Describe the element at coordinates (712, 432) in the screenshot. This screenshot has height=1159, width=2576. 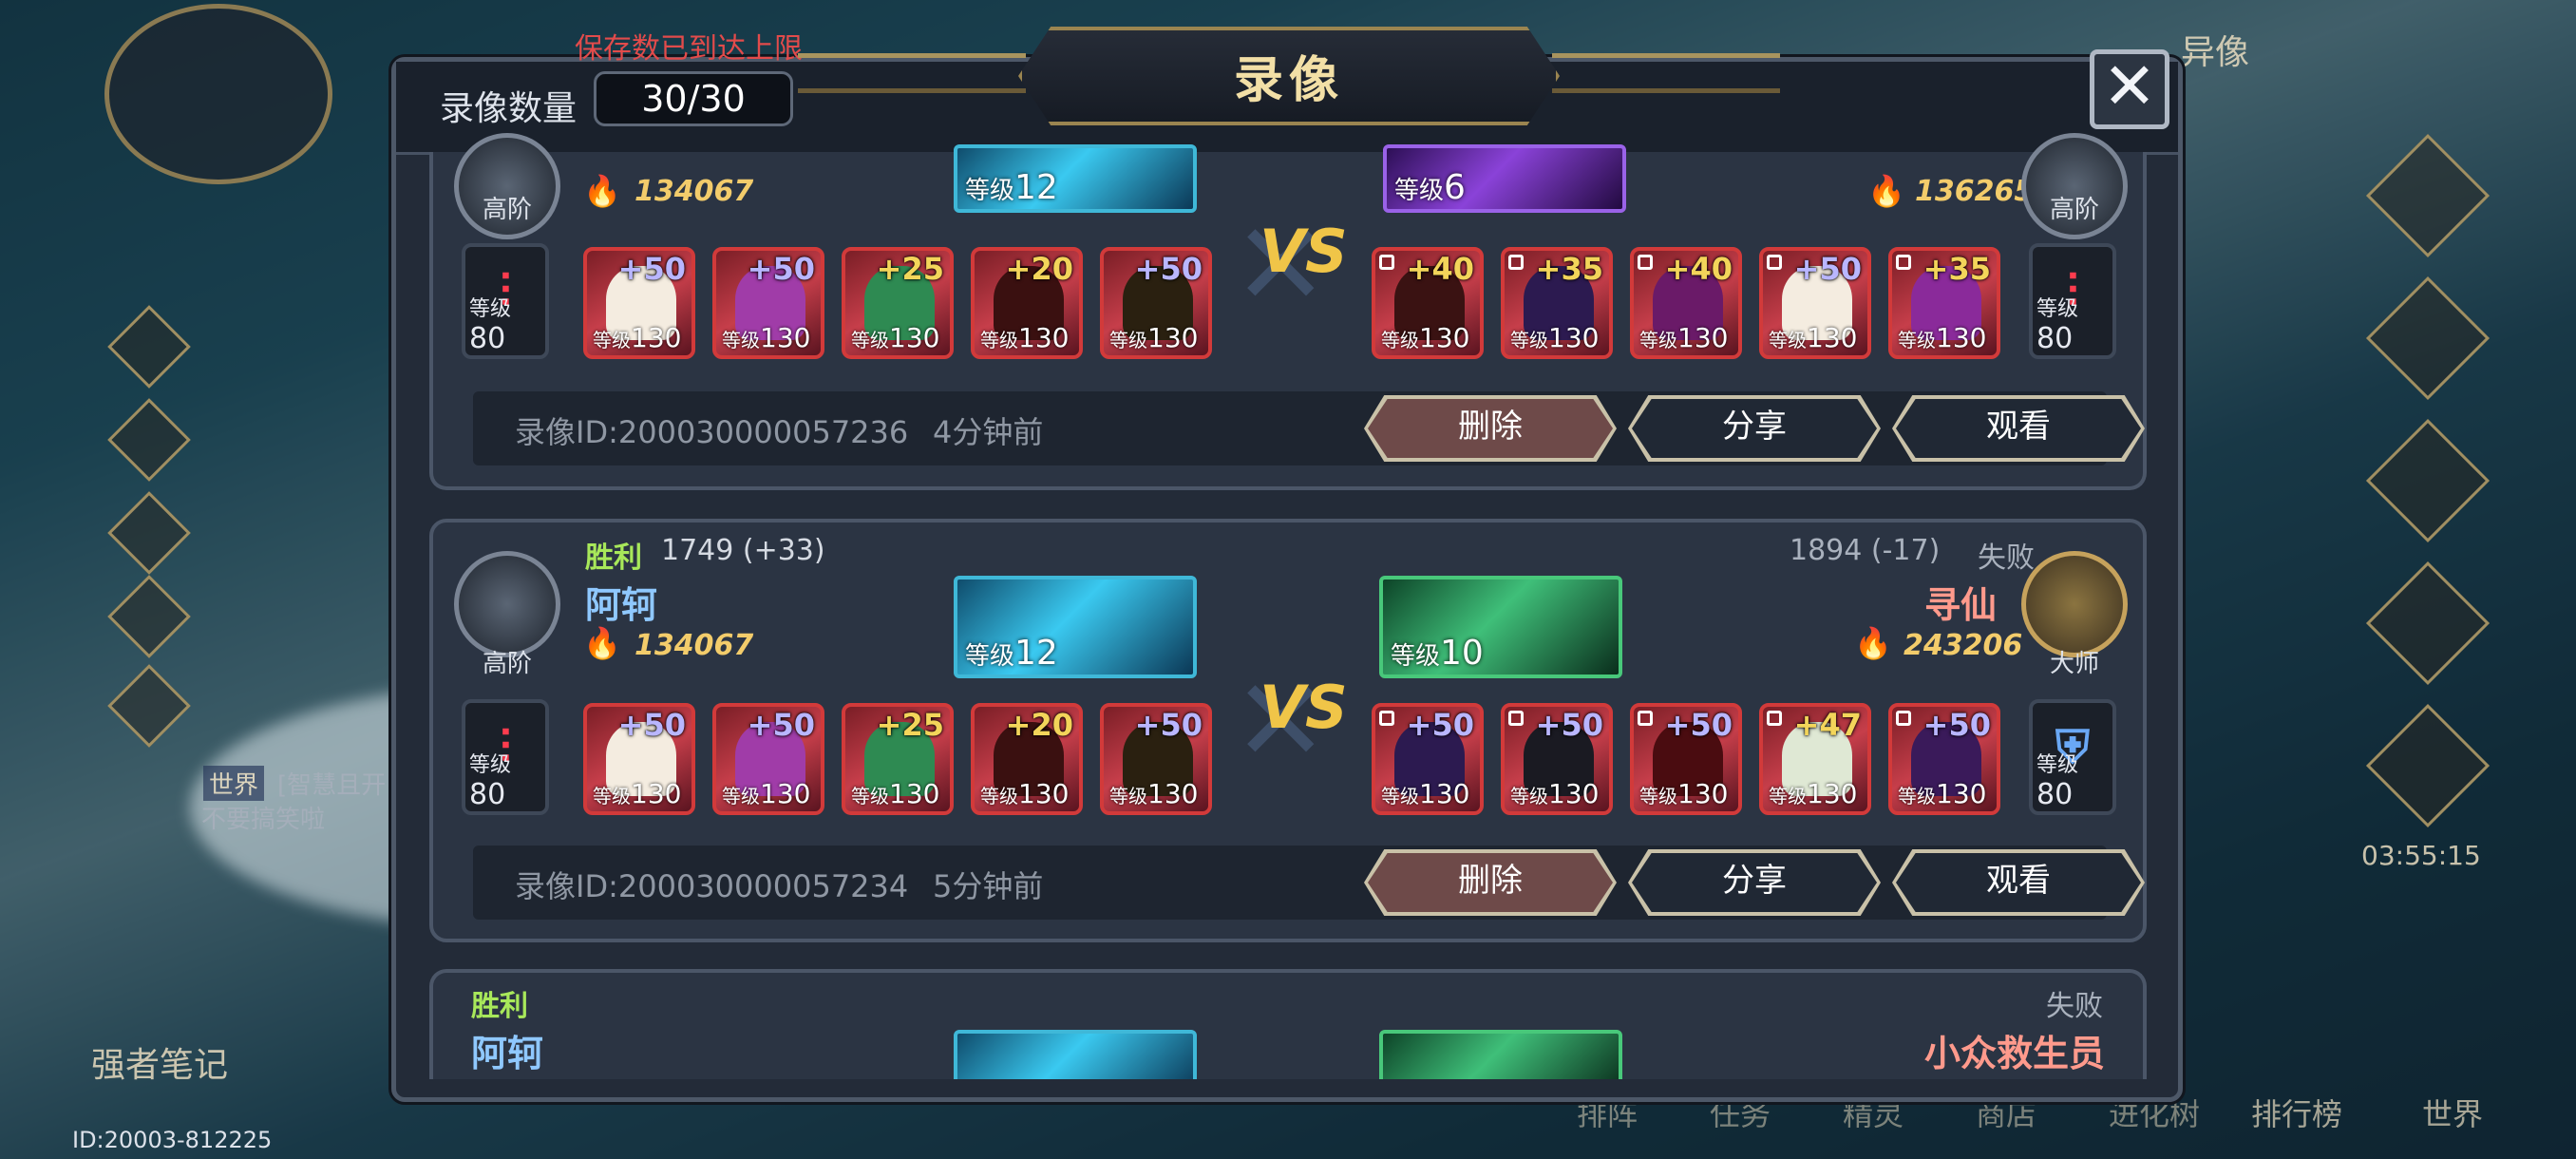
I see `replay-id: 录像ID:200030000057236` at that location.